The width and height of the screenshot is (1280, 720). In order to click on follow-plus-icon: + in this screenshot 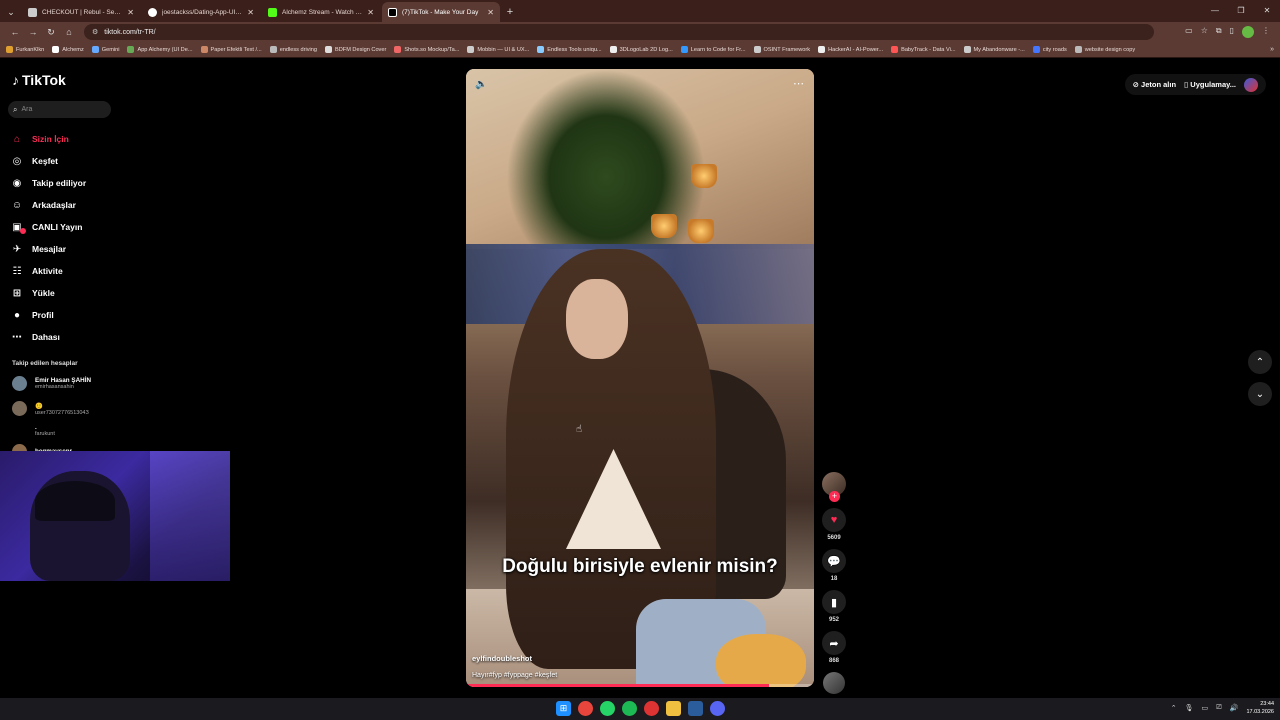, I will do `click(834, 496)`.